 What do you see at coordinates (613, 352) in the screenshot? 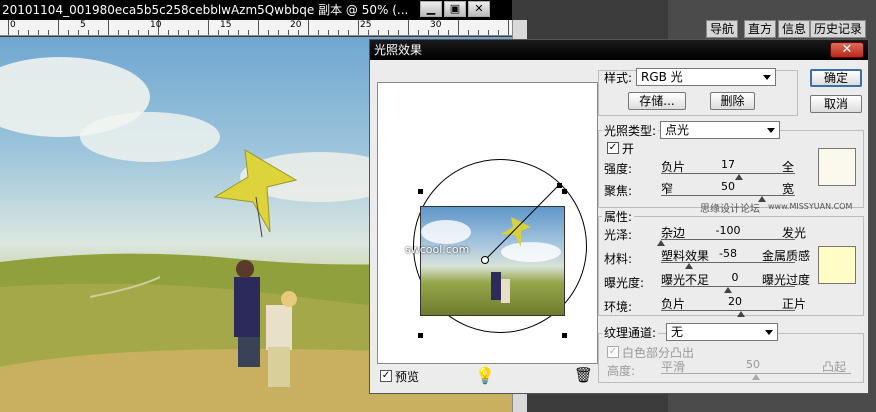
I see `white-high-checkbox: ✓` at bounding box center [613, 352].